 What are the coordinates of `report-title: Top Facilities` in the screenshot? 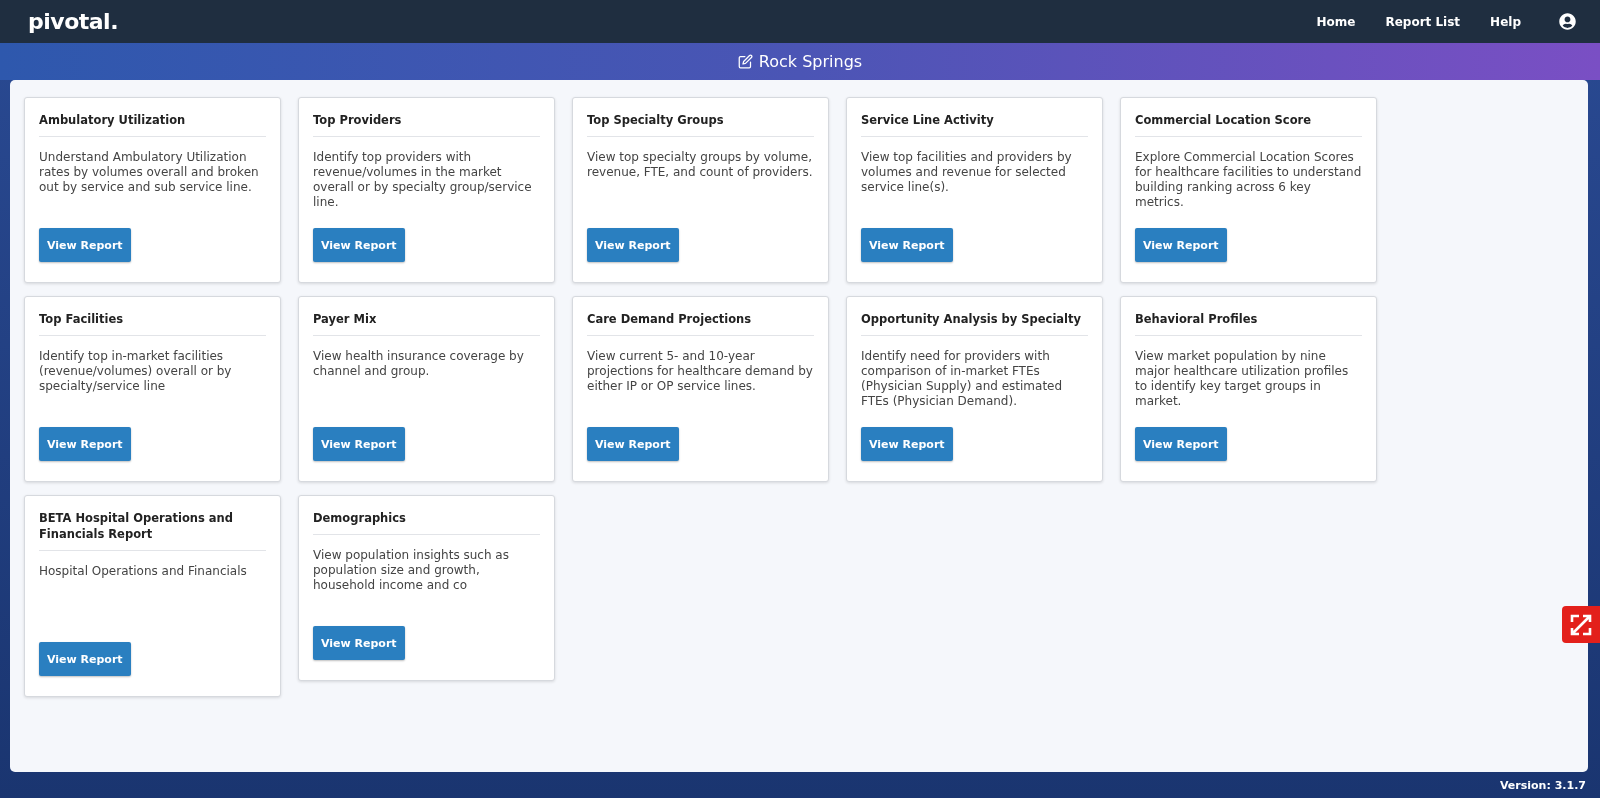 It's located at (152, 323).